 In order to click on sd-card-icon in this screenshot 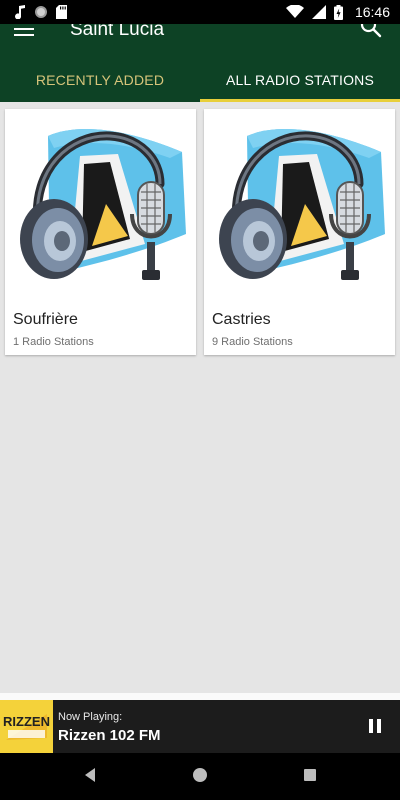, I will do `click(61, 12)`.